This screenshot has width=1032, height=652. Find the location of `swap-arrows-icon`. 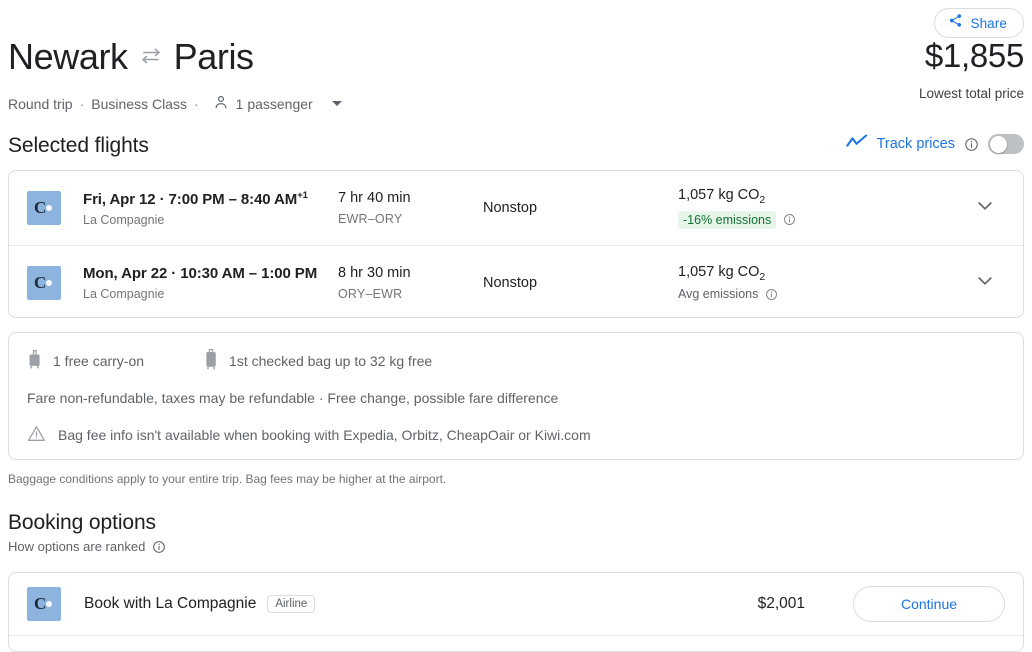

swap-arrows-icon is located at coordinates (151, 58).